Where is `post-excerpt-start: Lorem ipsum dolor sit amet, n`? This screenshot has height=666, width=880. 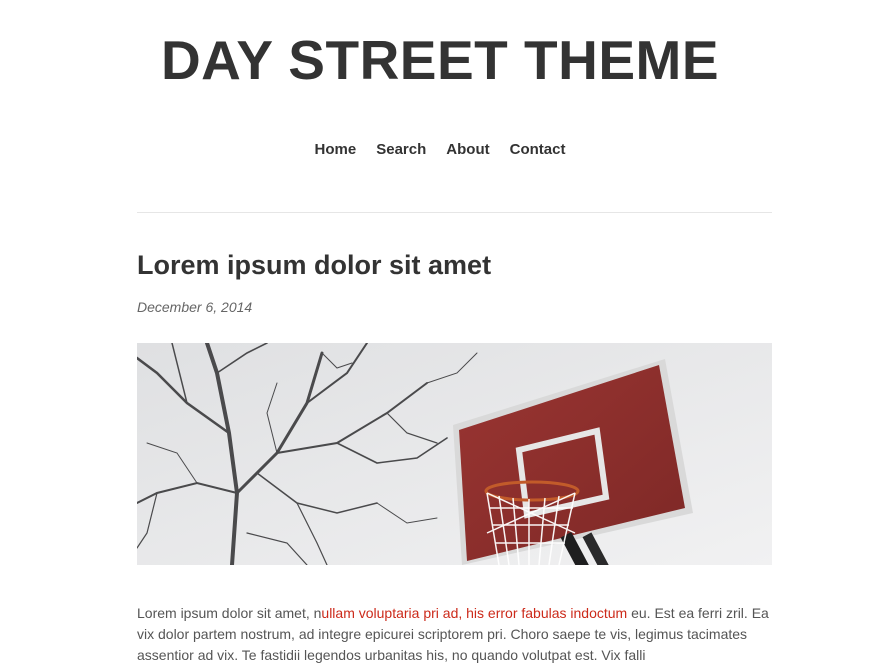 post-excerpt-start: Lorem ipsum dolor sit amet, n is located at coordinates (229, 613).